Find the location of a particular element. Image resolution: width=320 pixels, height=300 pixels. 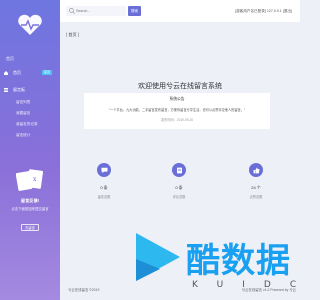

user-info: [游客用户名已登录] 127.0.0.1 [退出] is located at coordinates (263, 11).